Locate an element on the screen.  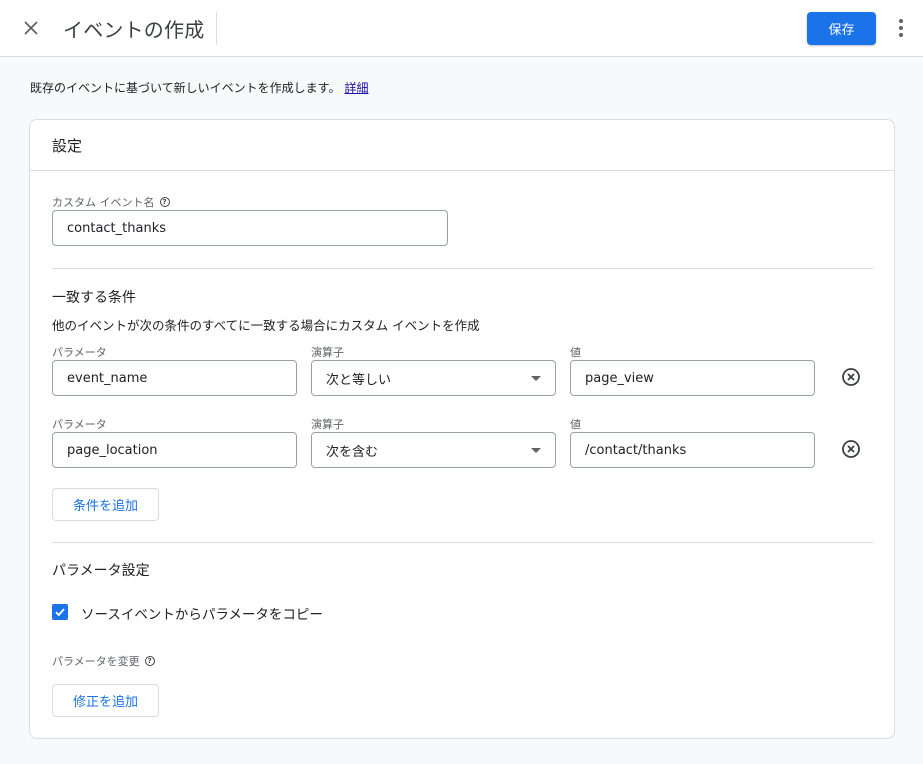
add-condition-button: 条件を追加 is located at coordinates (105, 504).